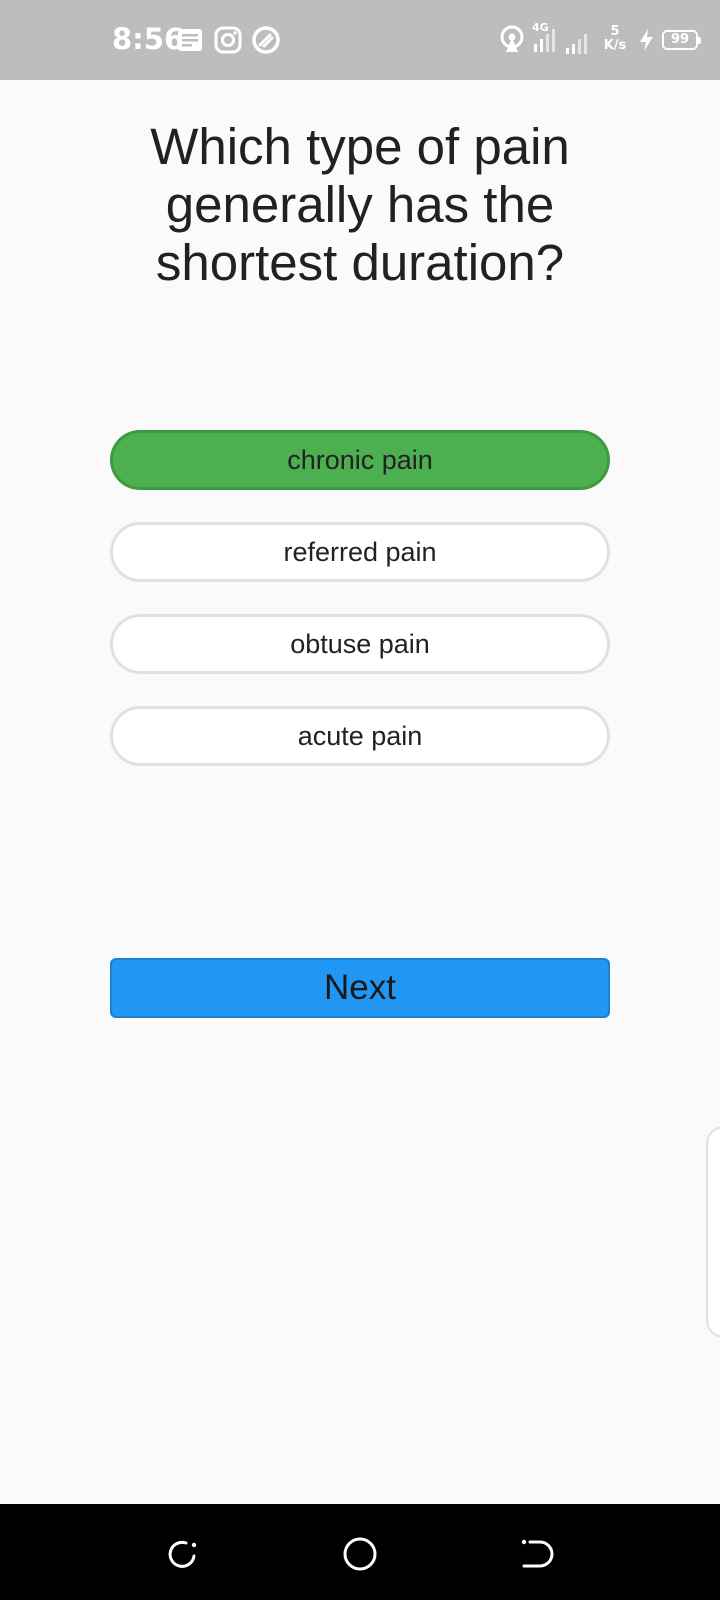  Describe the element at coordinates (360, 736) in the screenshot. I see `option-acute-pain: acute pain` at that location.